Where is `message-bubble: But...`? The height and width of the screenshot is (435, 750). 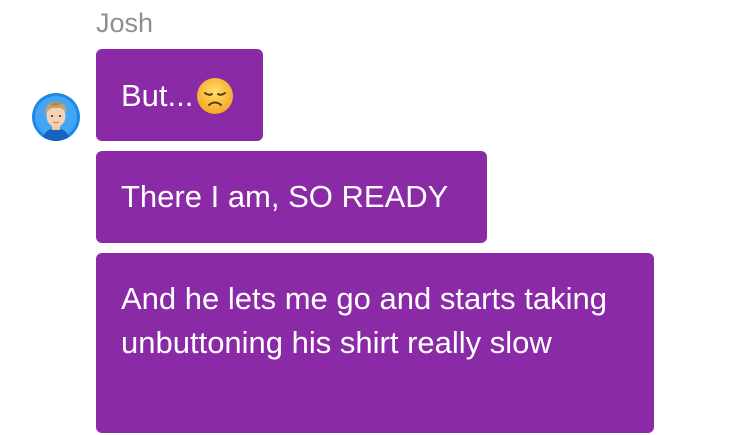
message-bubble: But... is located at coordinates (180, 95).